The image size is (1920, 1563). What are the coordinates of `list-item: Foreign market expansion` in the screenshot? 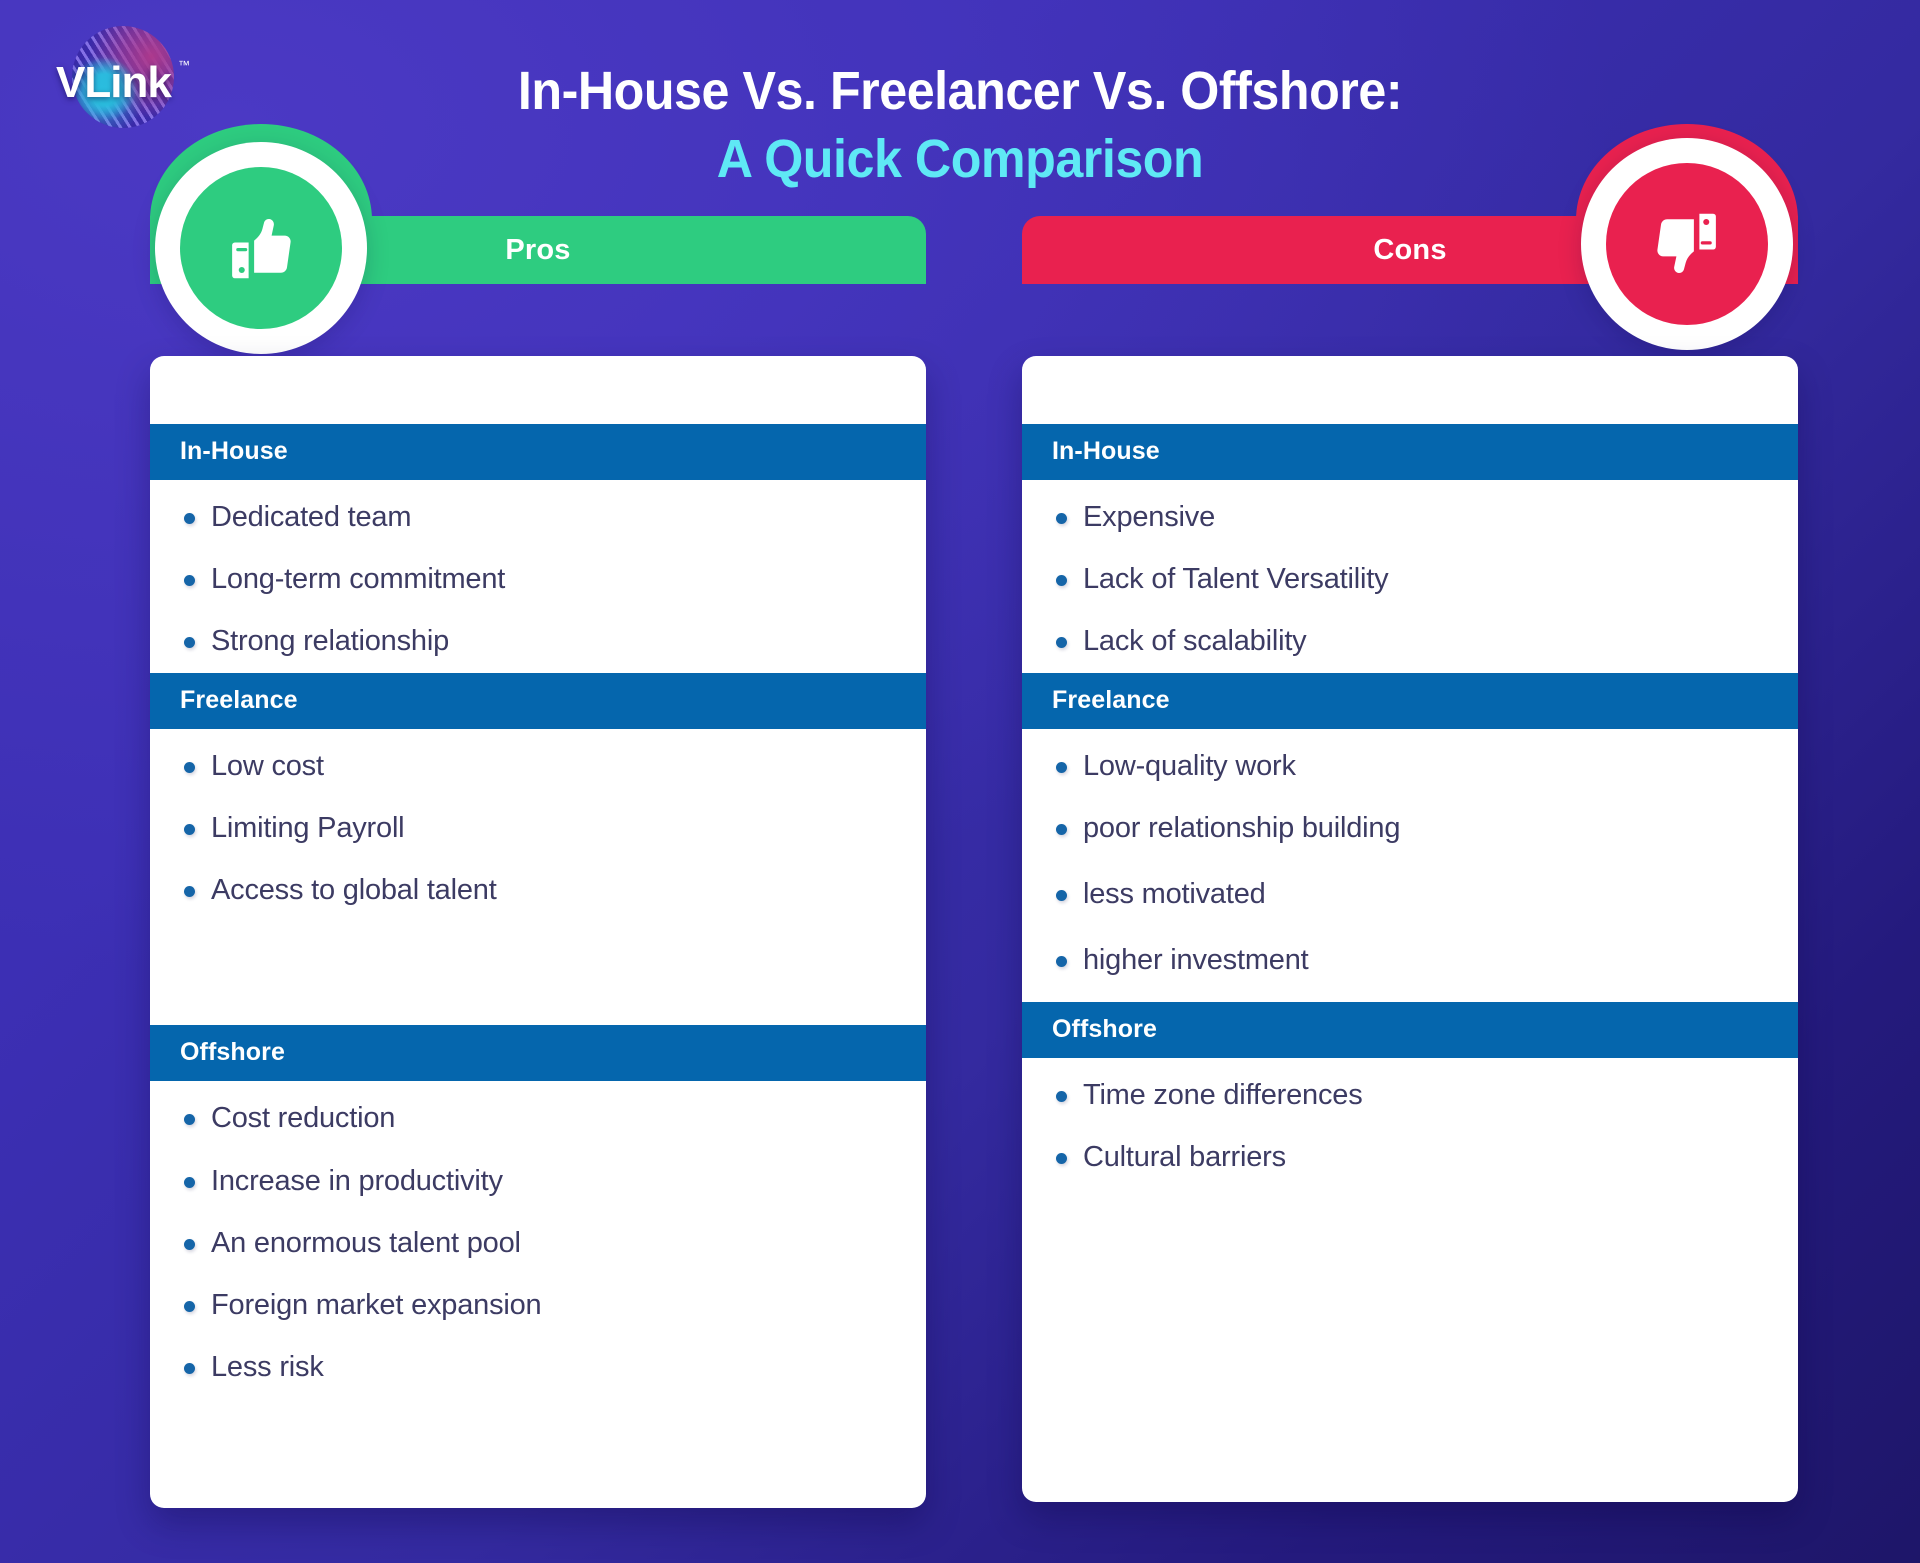 It's located at (540, 1305).